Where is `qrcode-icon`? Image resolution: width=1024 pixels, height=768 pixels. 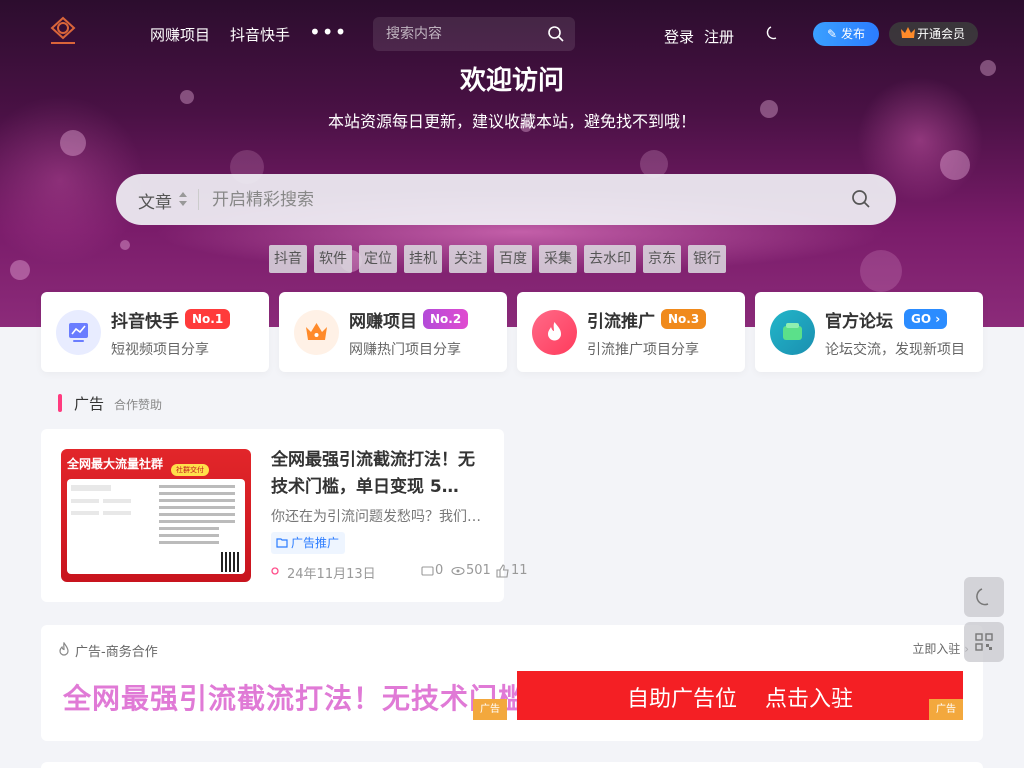 qrcode-icon is located at coordinates (984, 642).